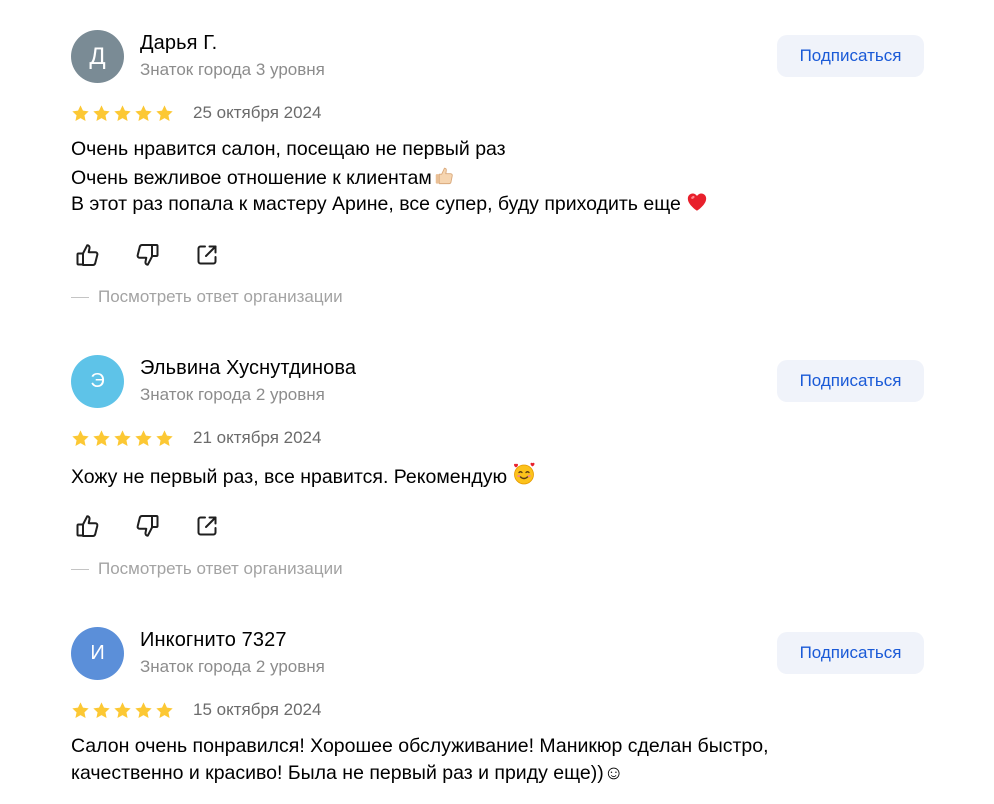 The height and width of the screenshot is (804, 994). What do you see at coordinates (257, 709) in the screenshot?
I see `review-date: 15 октября 2024` at bounding box center [257, 709].